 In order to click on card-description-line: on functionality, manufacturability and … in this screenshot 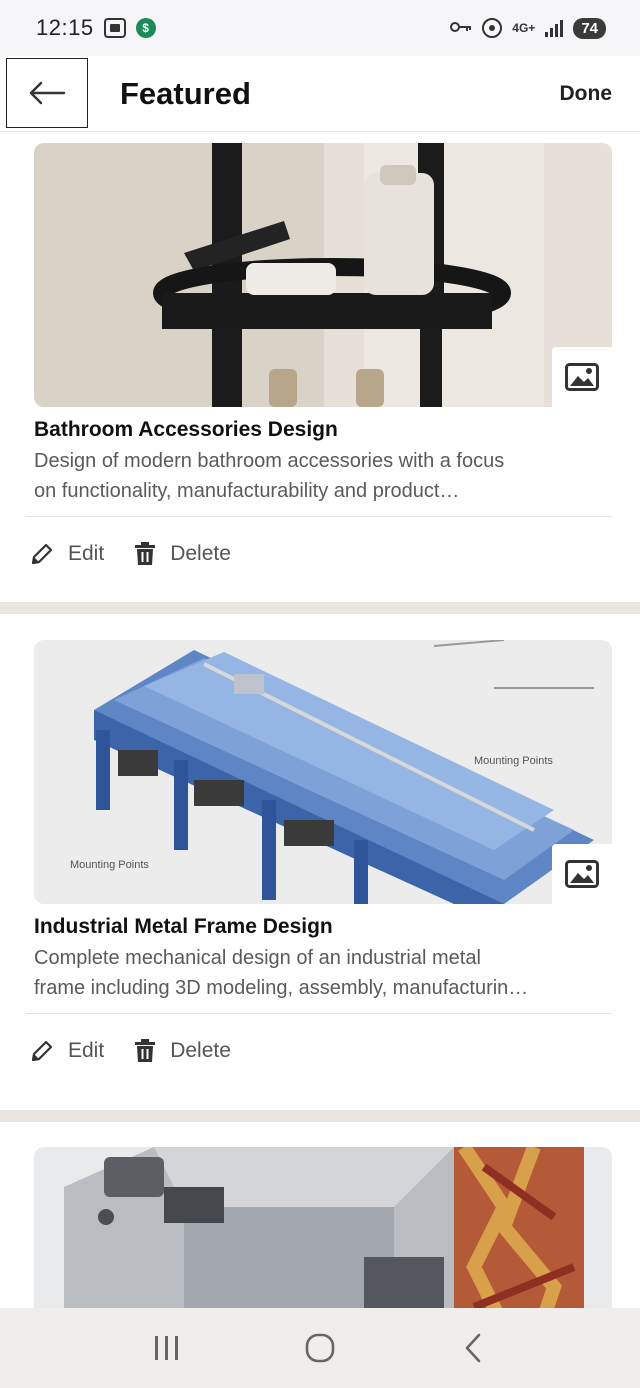, I will do `click(247, 491)`.